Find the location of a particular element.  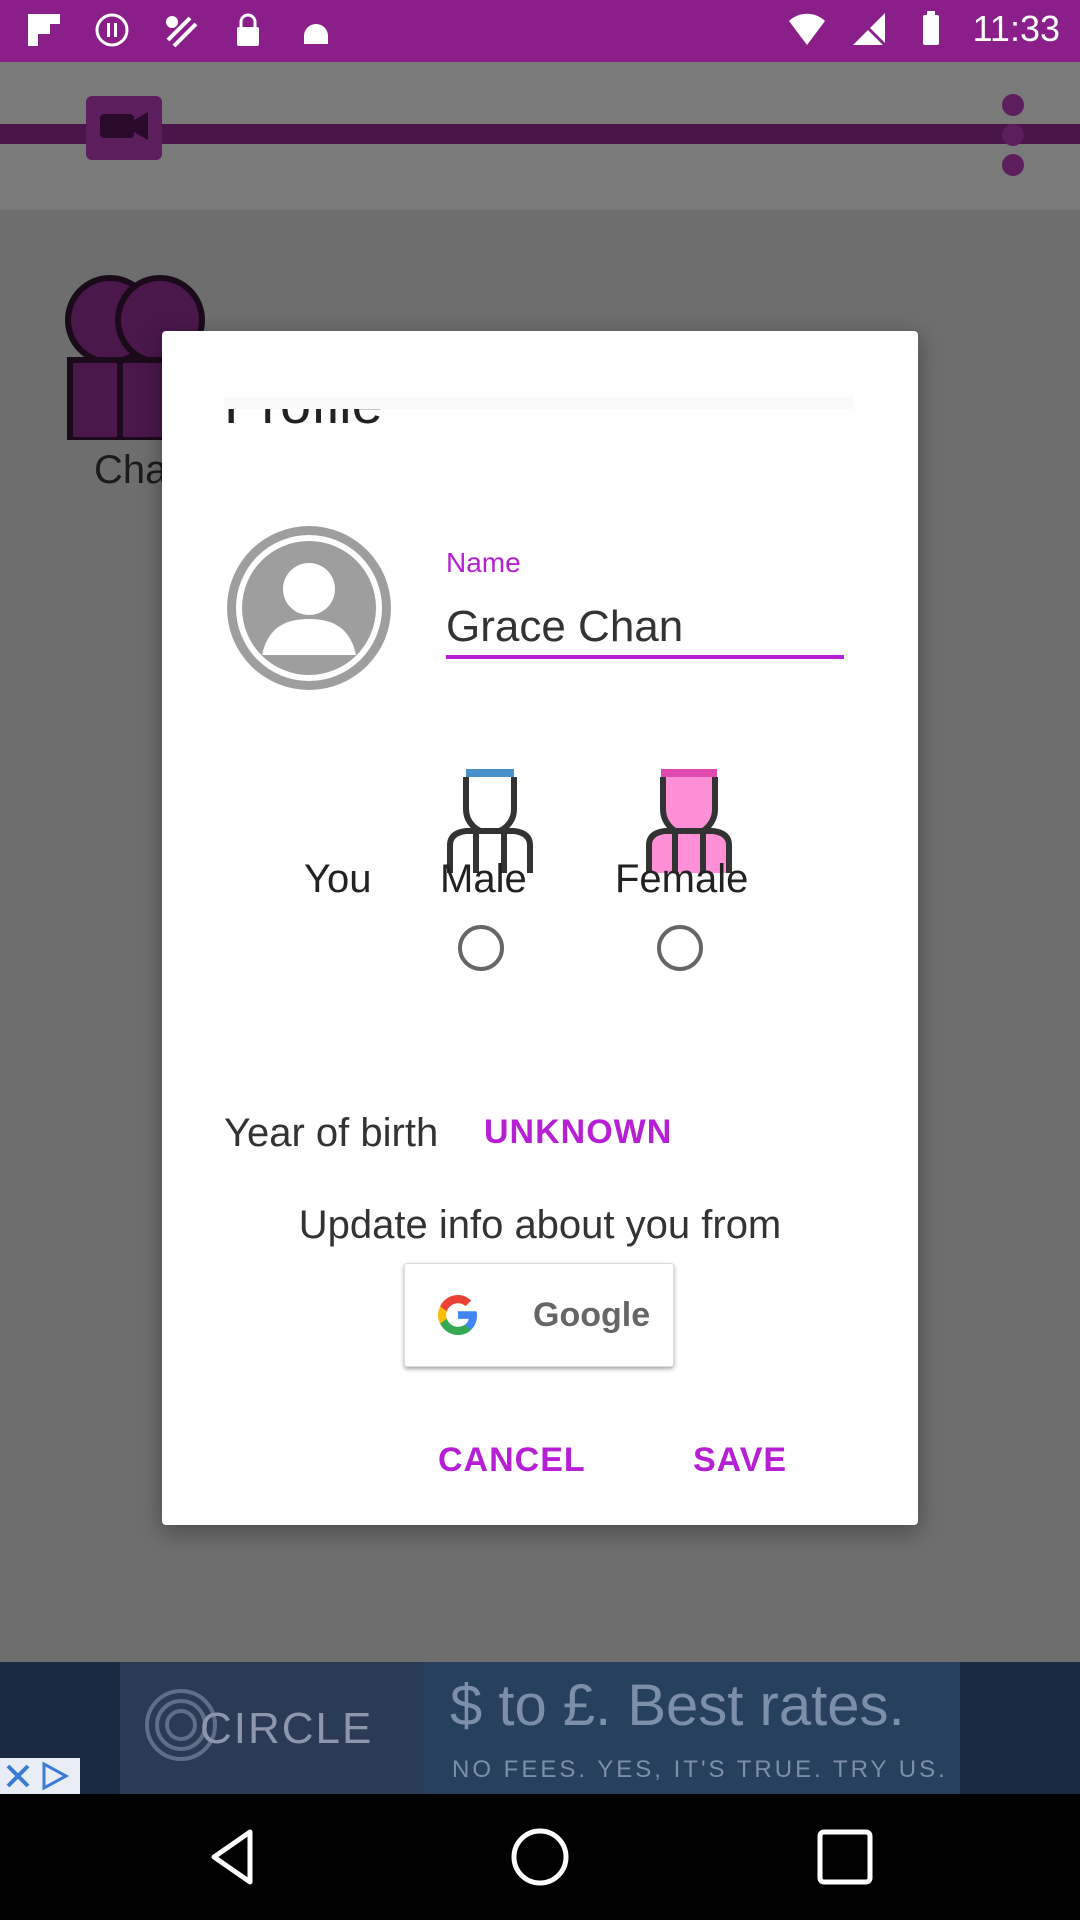

status-bar: 11:33 is located at coordinates (540, 31).